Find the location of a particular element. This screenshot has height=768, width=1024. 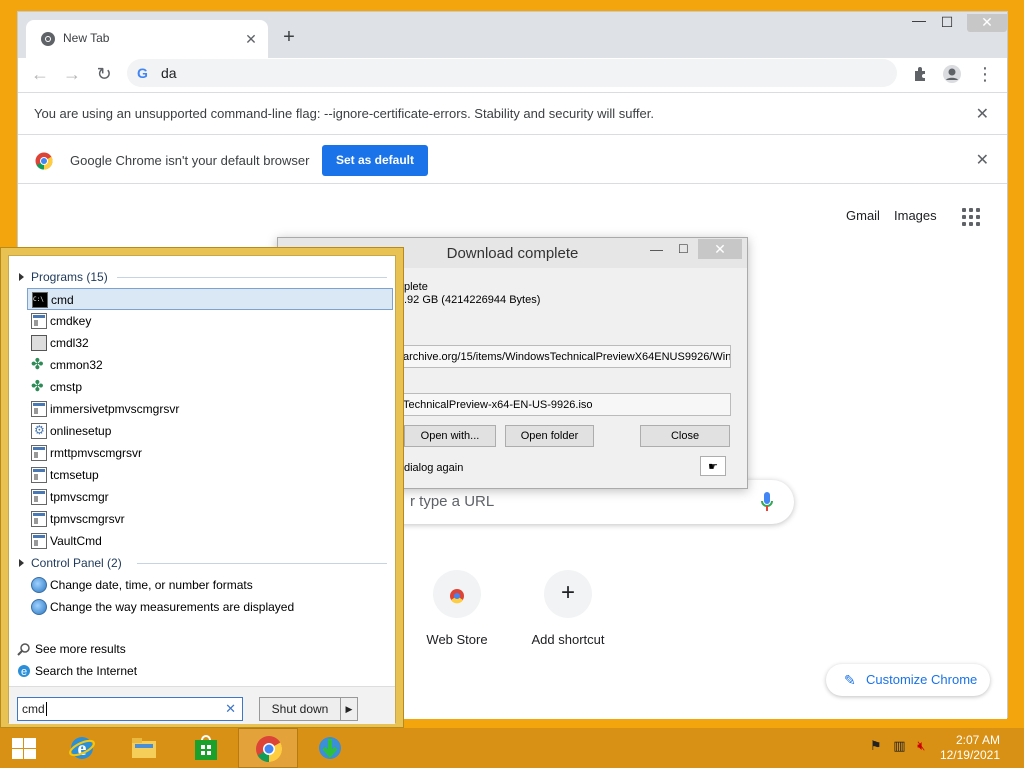

svg-text: e is located at coordinates (24, 672).